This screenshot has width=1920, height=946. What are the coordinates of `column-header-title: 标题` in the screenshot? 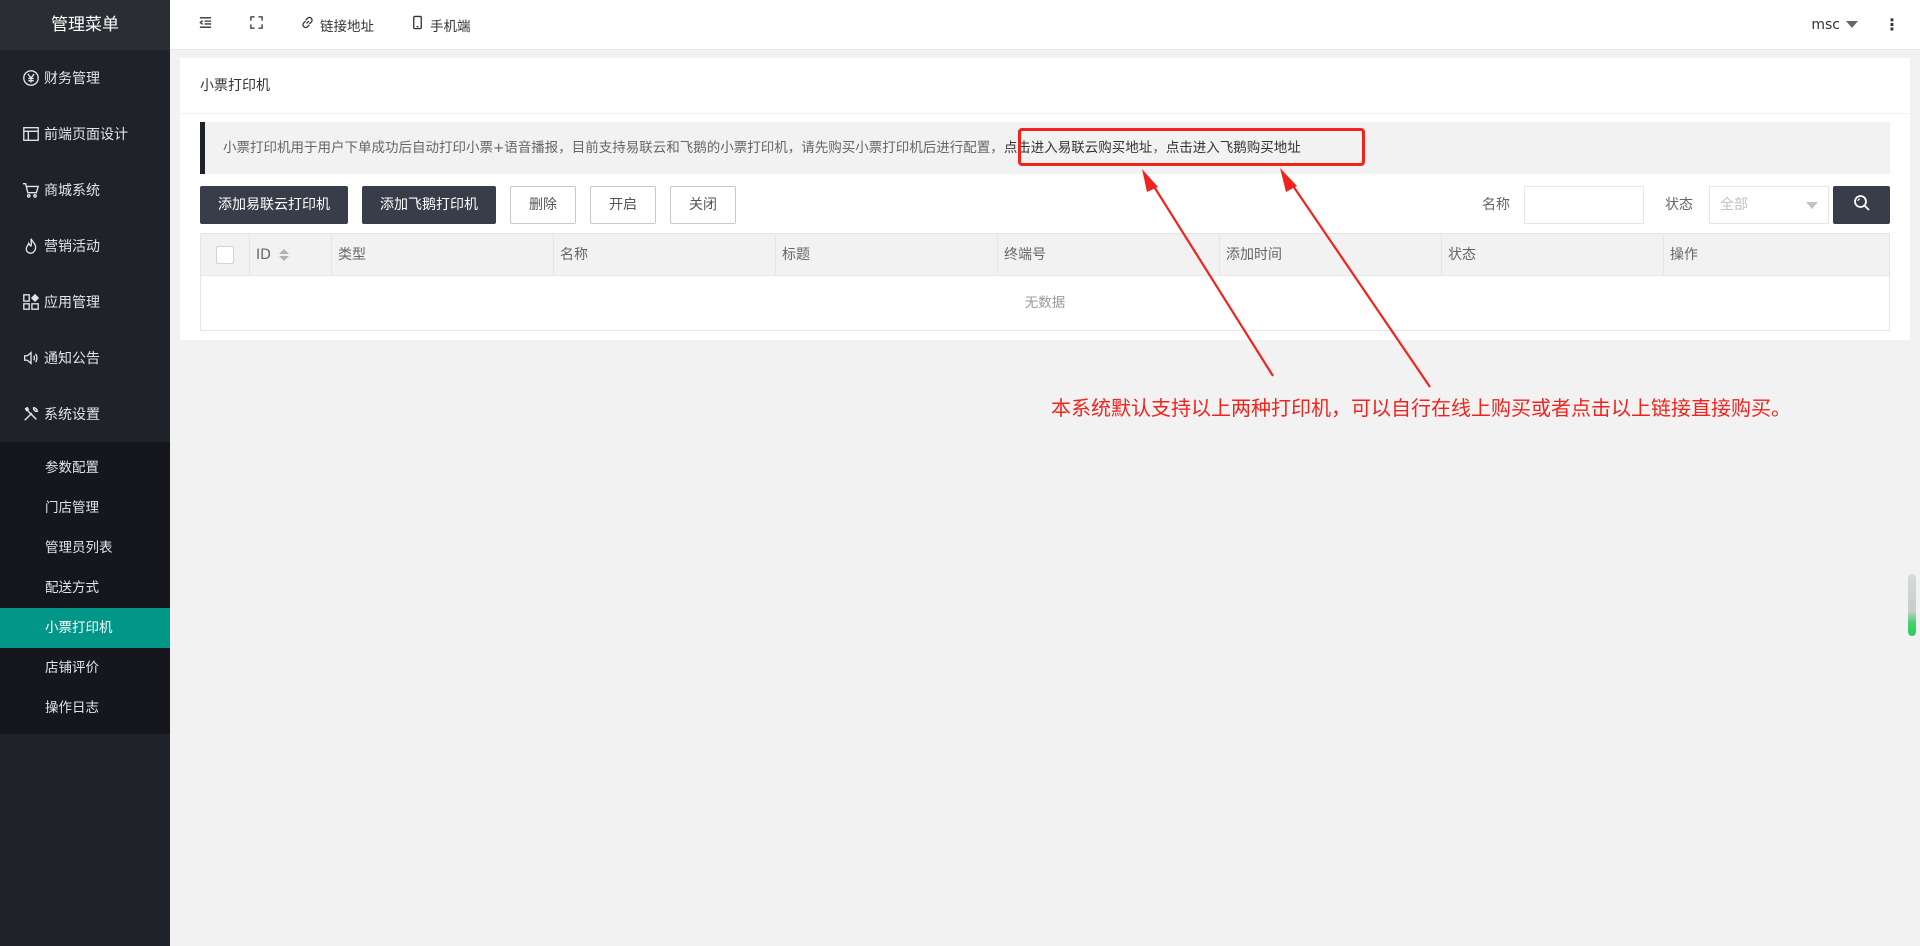 It's located at (887, 255).